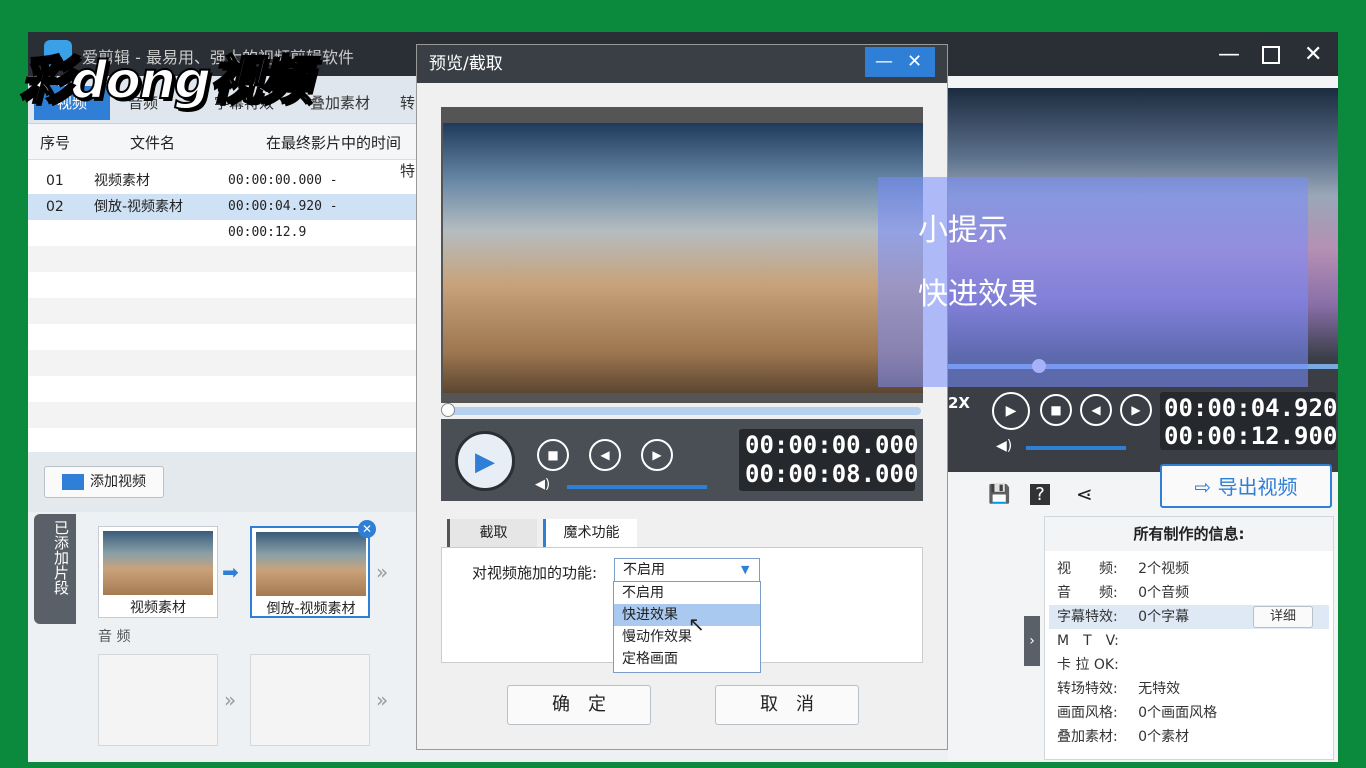  What do you see at coordinates (283, 219) in the screenshot?
I see `row-time: 00:00:04.920 - 00:00:12.9` at bounding box center [283, 219].